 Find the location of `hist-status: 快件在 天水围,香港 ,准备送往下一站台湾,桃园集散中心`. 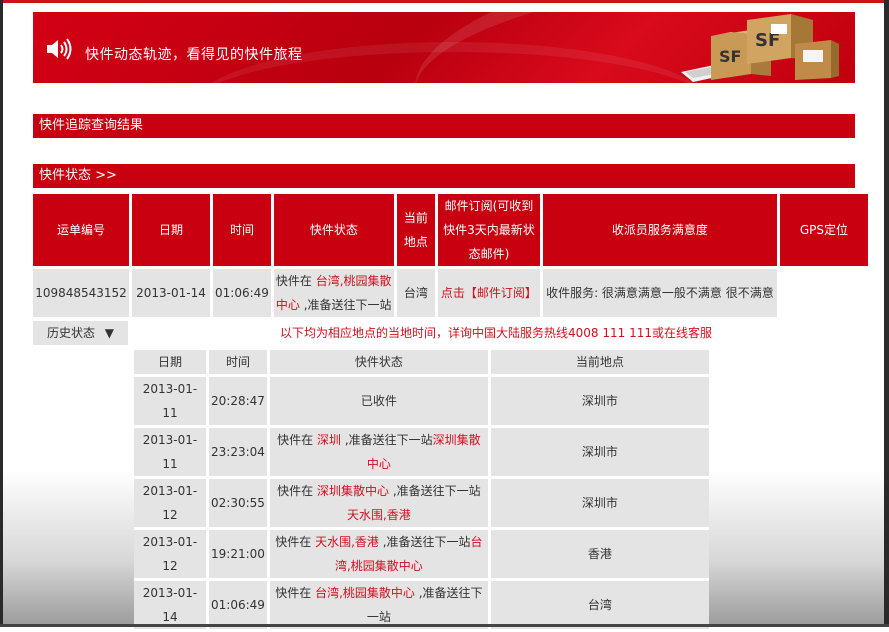

hist-status: 快件在 天水围,香港 ,准备送往下一站台湾,桃园集散中心 is located at coordinates (380, 555).